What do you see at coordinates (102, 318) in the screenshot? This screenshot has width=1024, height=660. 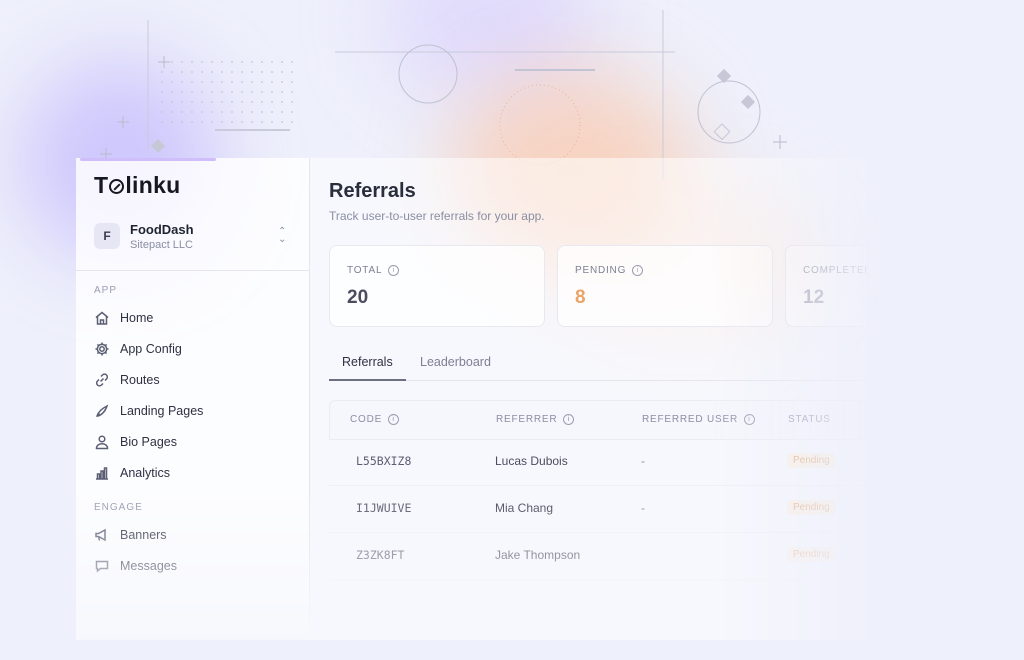 I see `home-icon` at bounding box center [102, 318].